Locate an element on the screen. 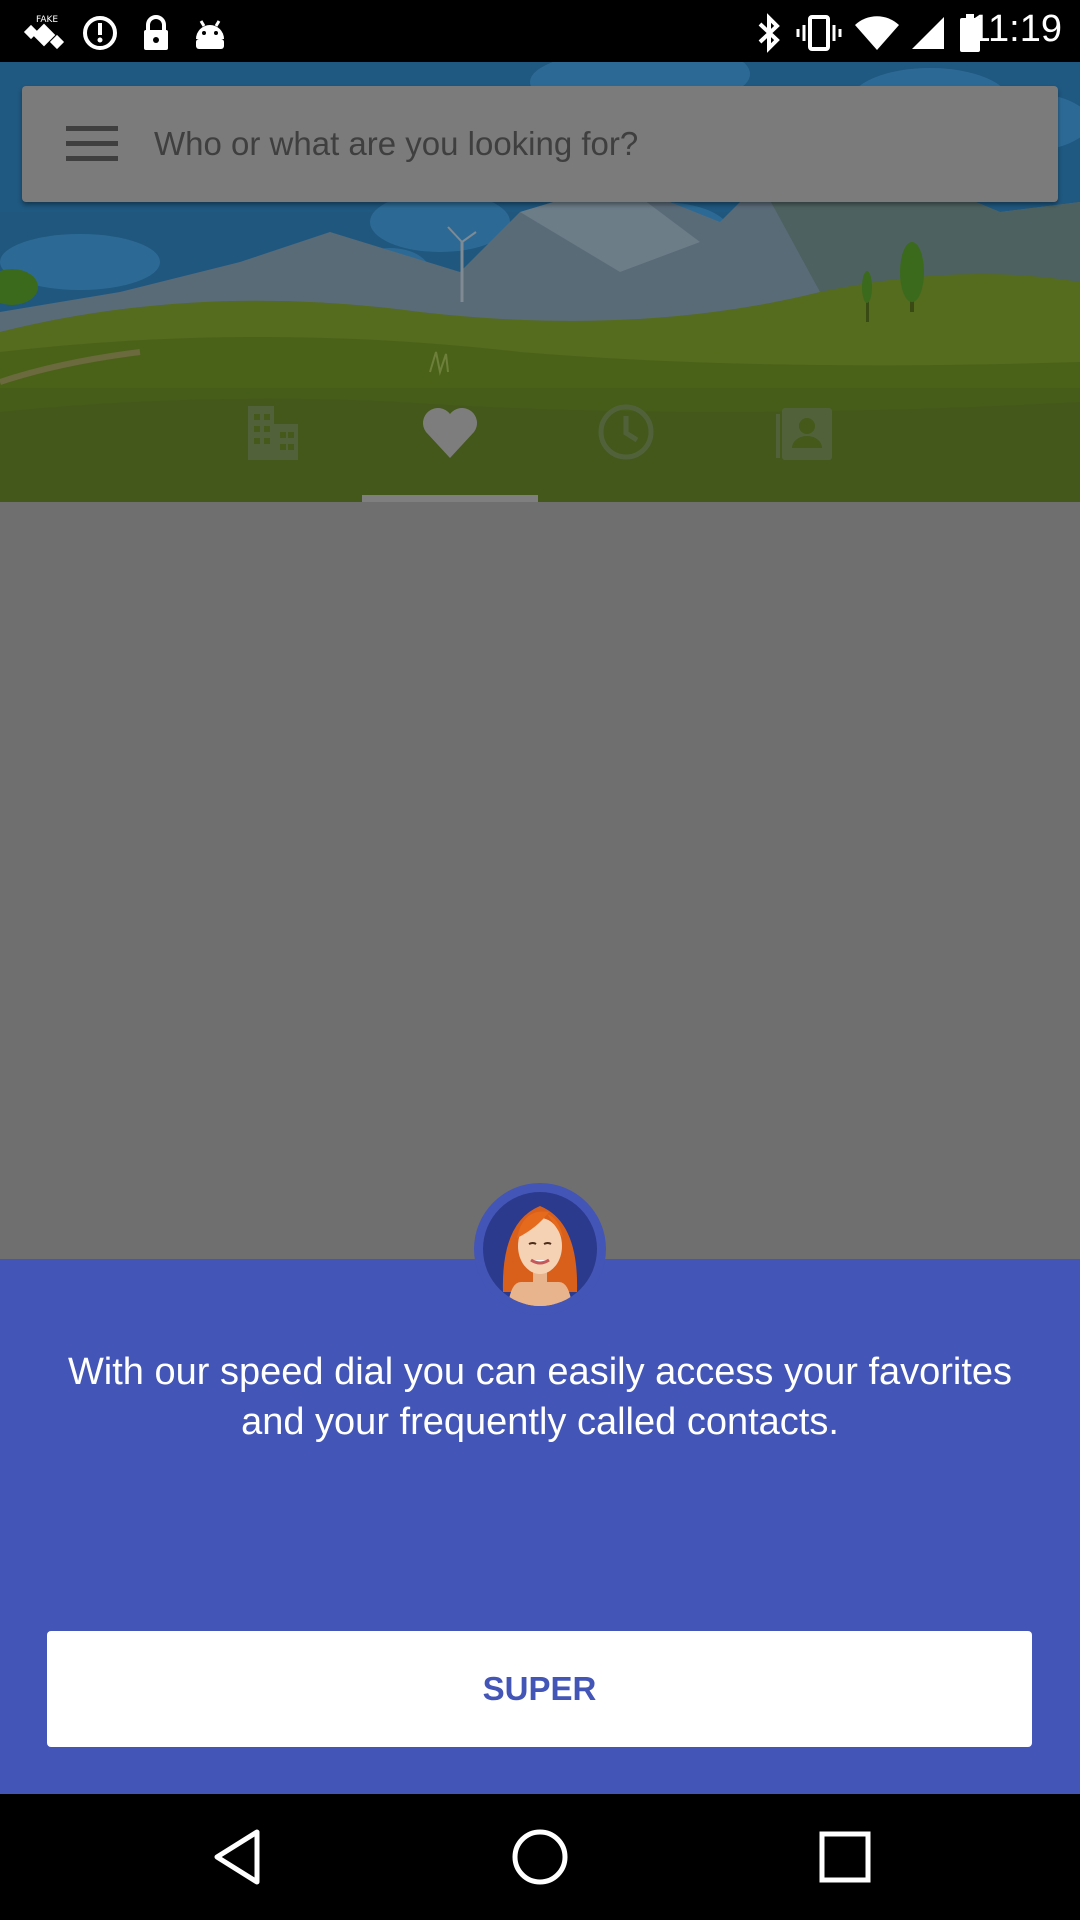 The image size is (1080, 1920). tab-favorites is located at coordinates (450, 445).